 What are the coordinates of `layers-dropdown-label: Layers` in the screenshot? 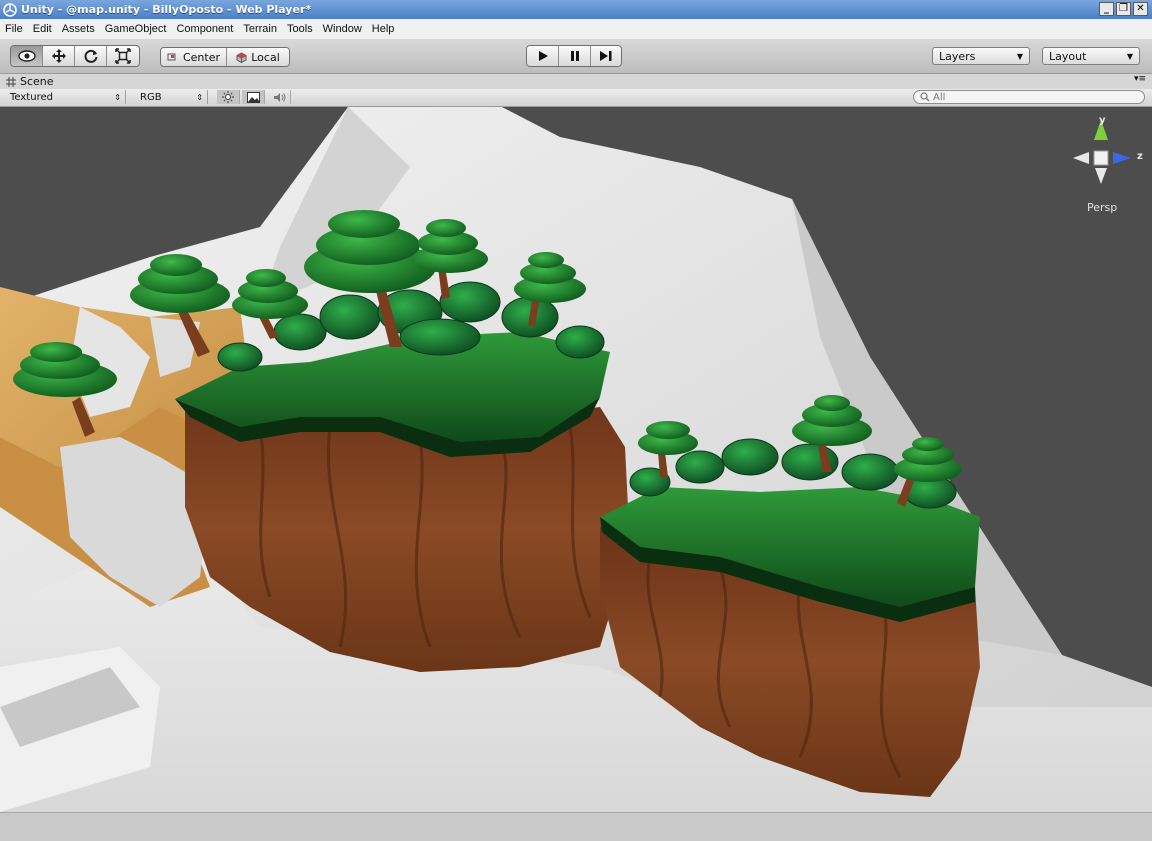 It's located at (957, 56).